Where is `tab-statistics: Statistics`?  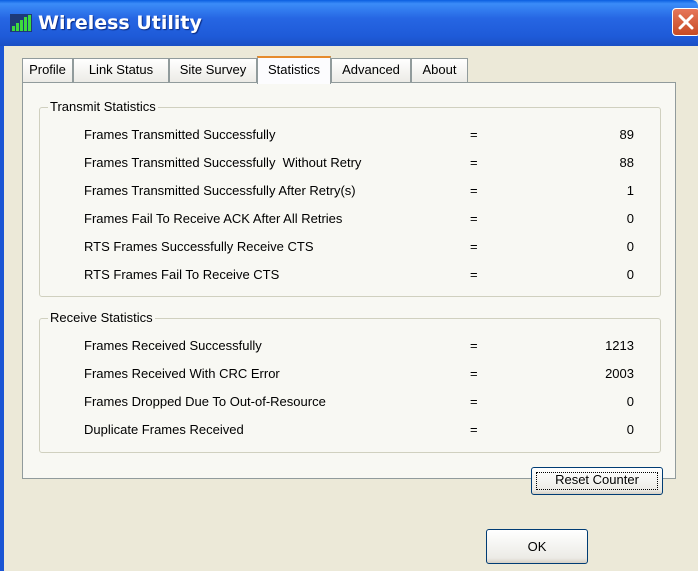
tab-statistics: Statistics is located at coordinates (294, 70).